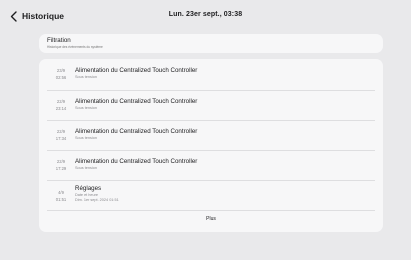 The image size is (411, 260). I want to click on event-date: 23/9, so click(61, 70).